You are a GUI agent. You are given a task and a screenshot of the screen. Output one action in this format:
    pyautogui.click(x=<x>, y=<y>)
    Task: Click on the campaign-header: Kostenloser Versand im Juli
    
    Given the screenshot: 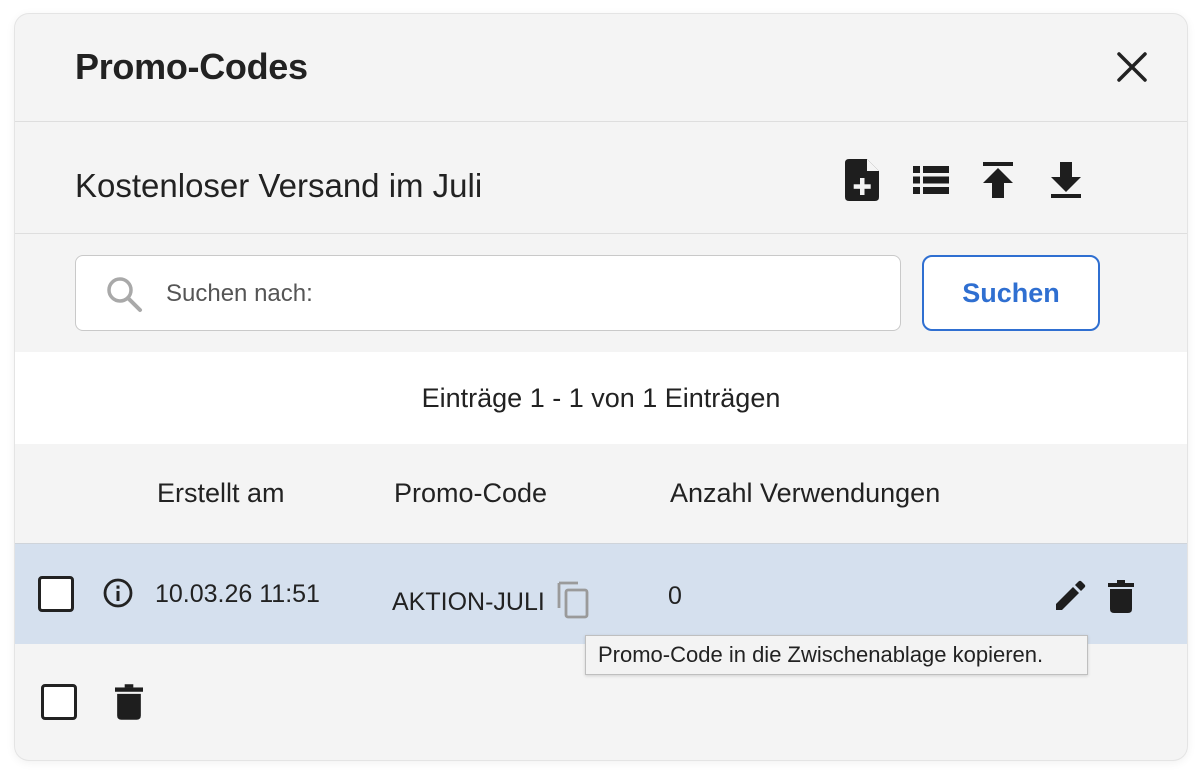 What is the action you would take?
    pyautogui.click(x=601, y=178)
    